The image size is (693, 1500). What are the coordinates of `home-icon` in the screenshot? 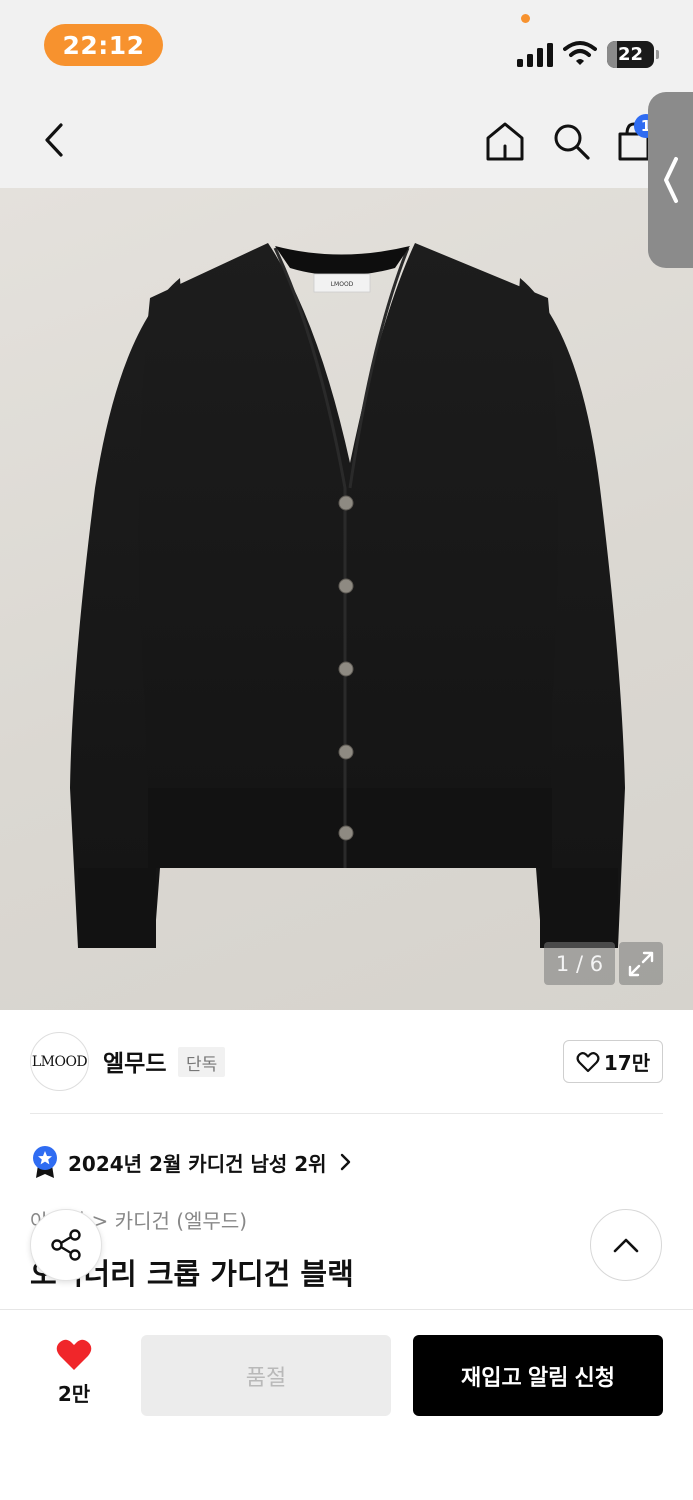 It's located at (505, 141).